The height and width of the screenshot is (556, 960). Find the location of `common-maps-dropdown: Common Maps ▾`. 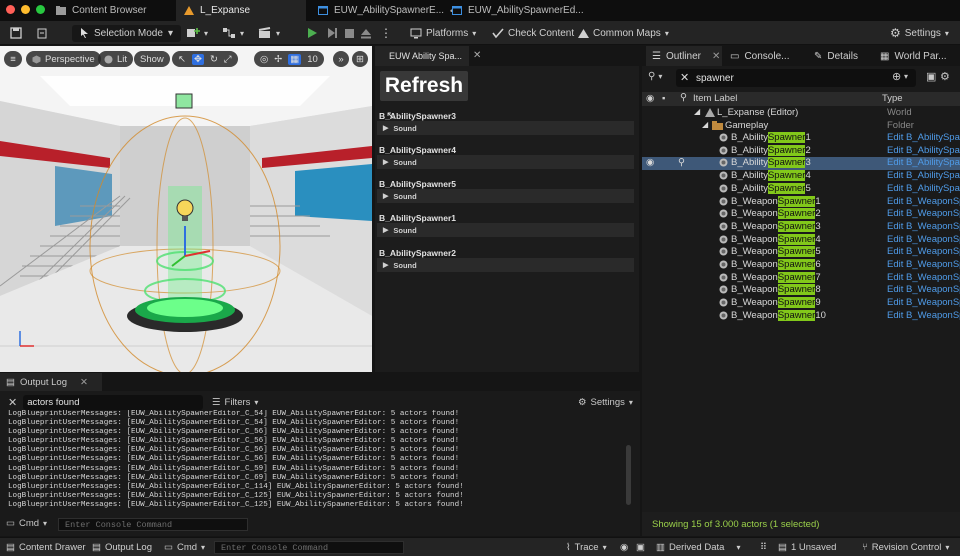

common-maps-dropdown: Common Maps ▾ is located at coordinates (623, 33).